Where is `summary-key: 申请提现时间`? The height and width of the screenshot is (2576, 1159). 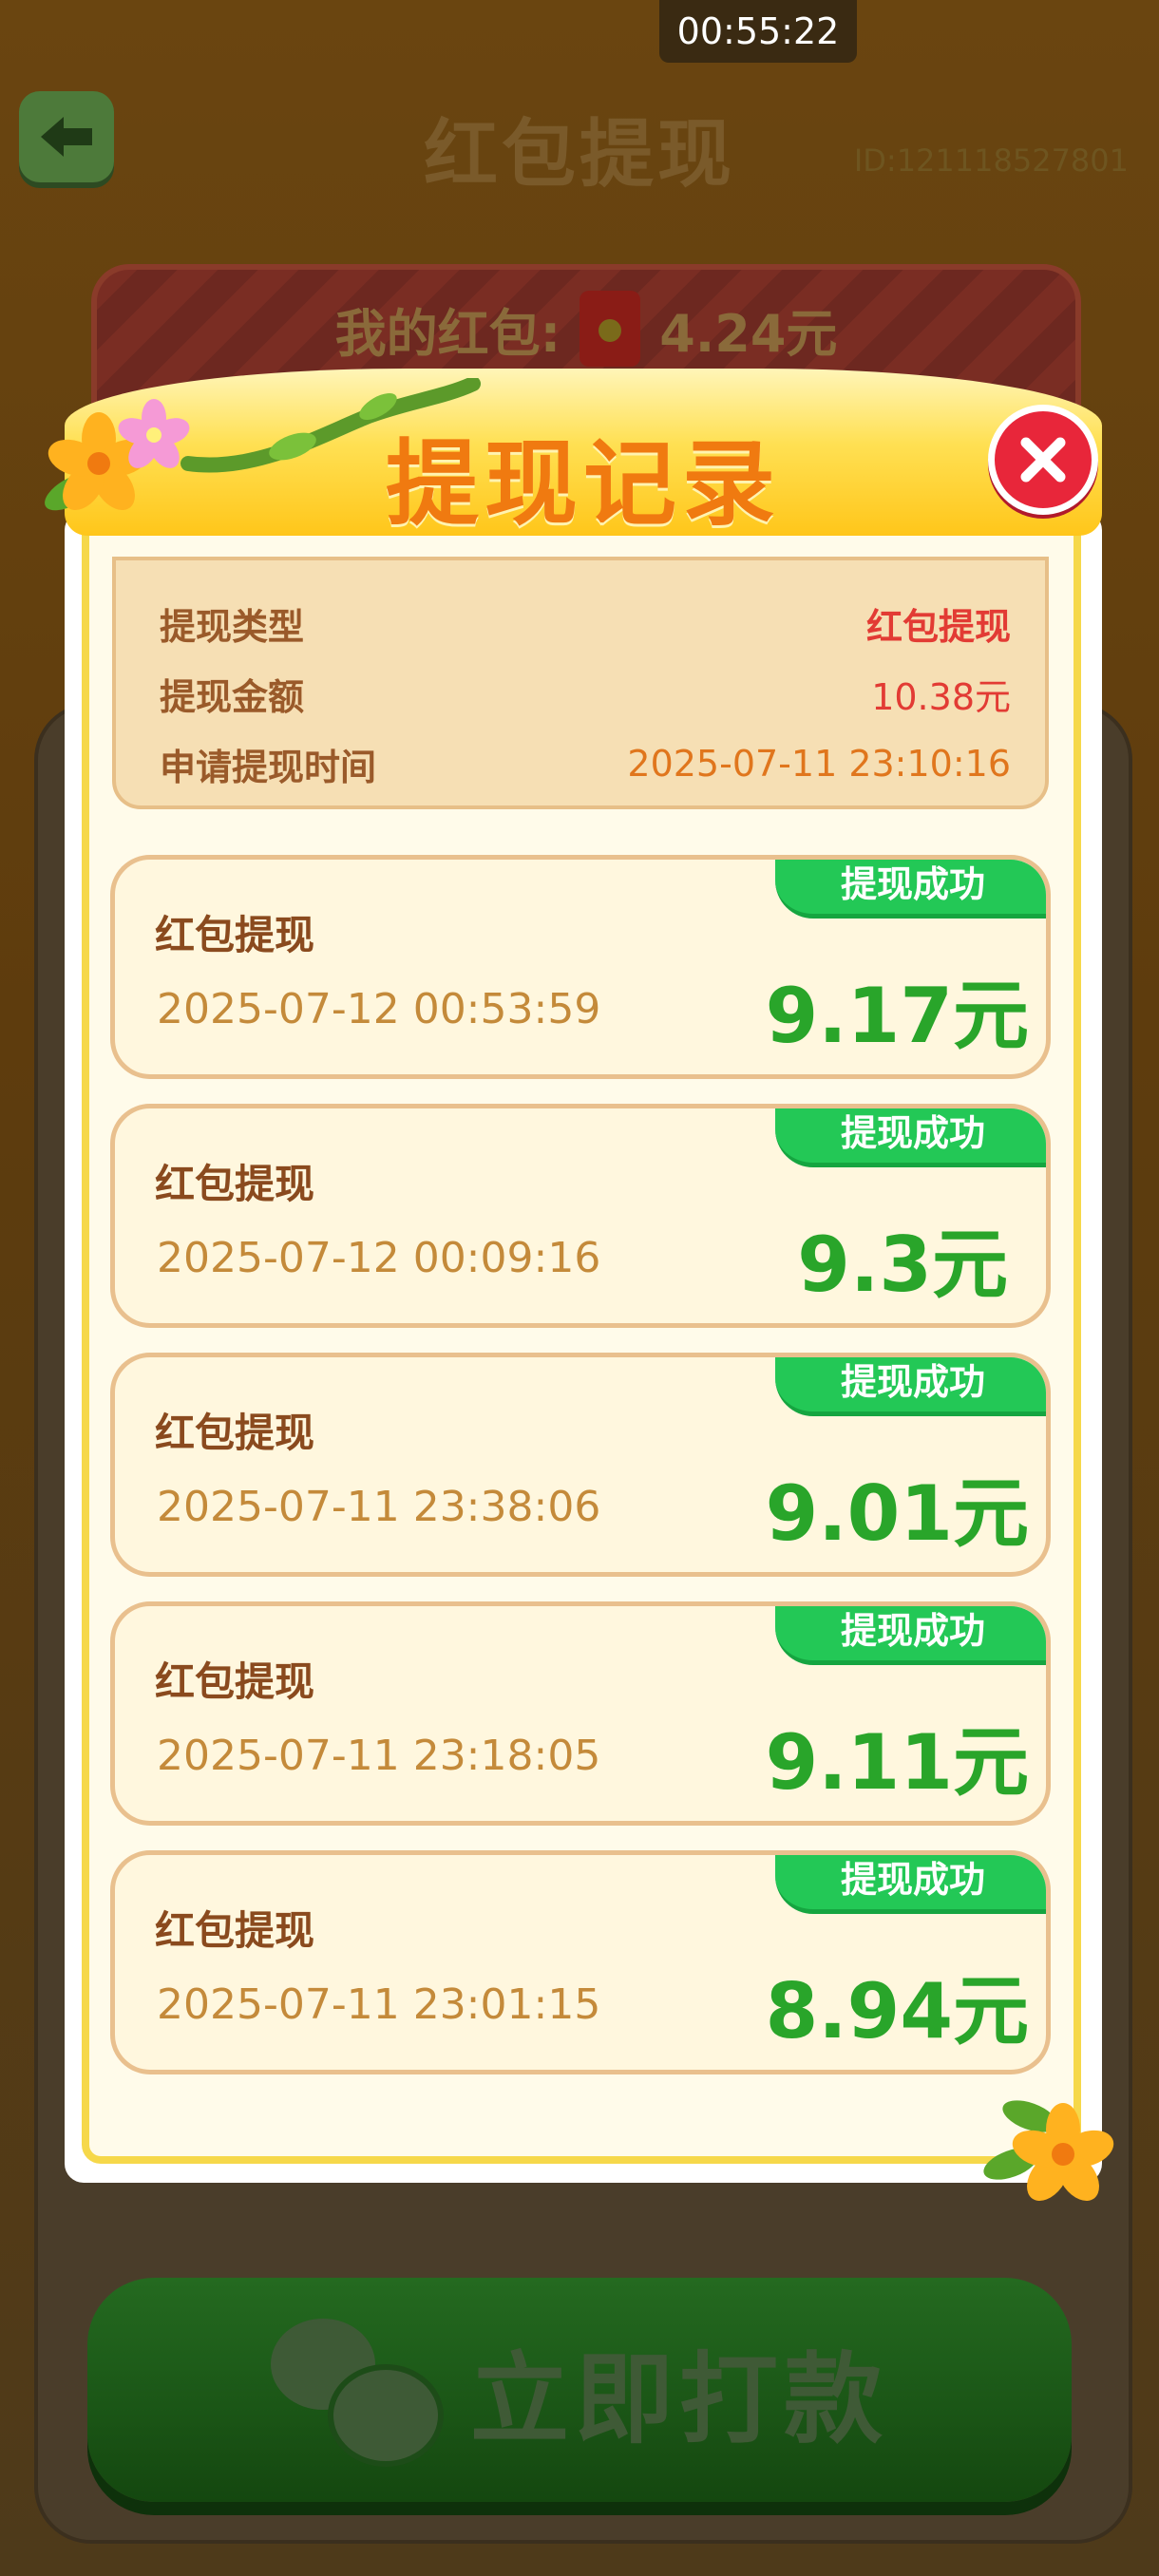
summary-key: 申请提现时间 is located at coordinates (268, 767).